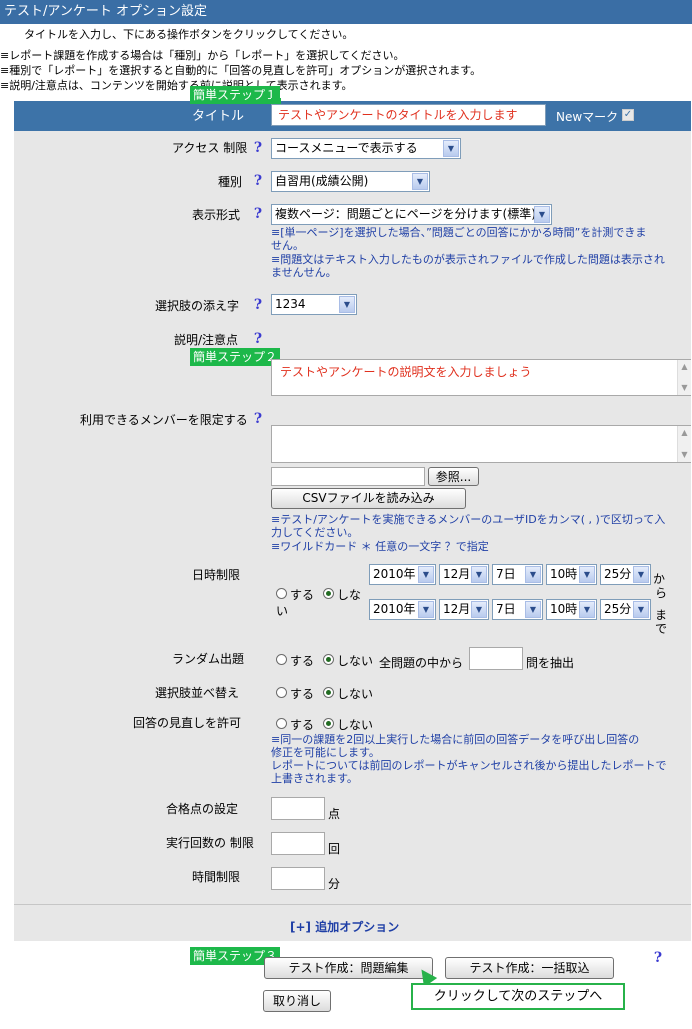  What do you see at coordinates (506, 574) in the screenshot?
I see `from-day-value: 7日` at bounding box center [506, 574].